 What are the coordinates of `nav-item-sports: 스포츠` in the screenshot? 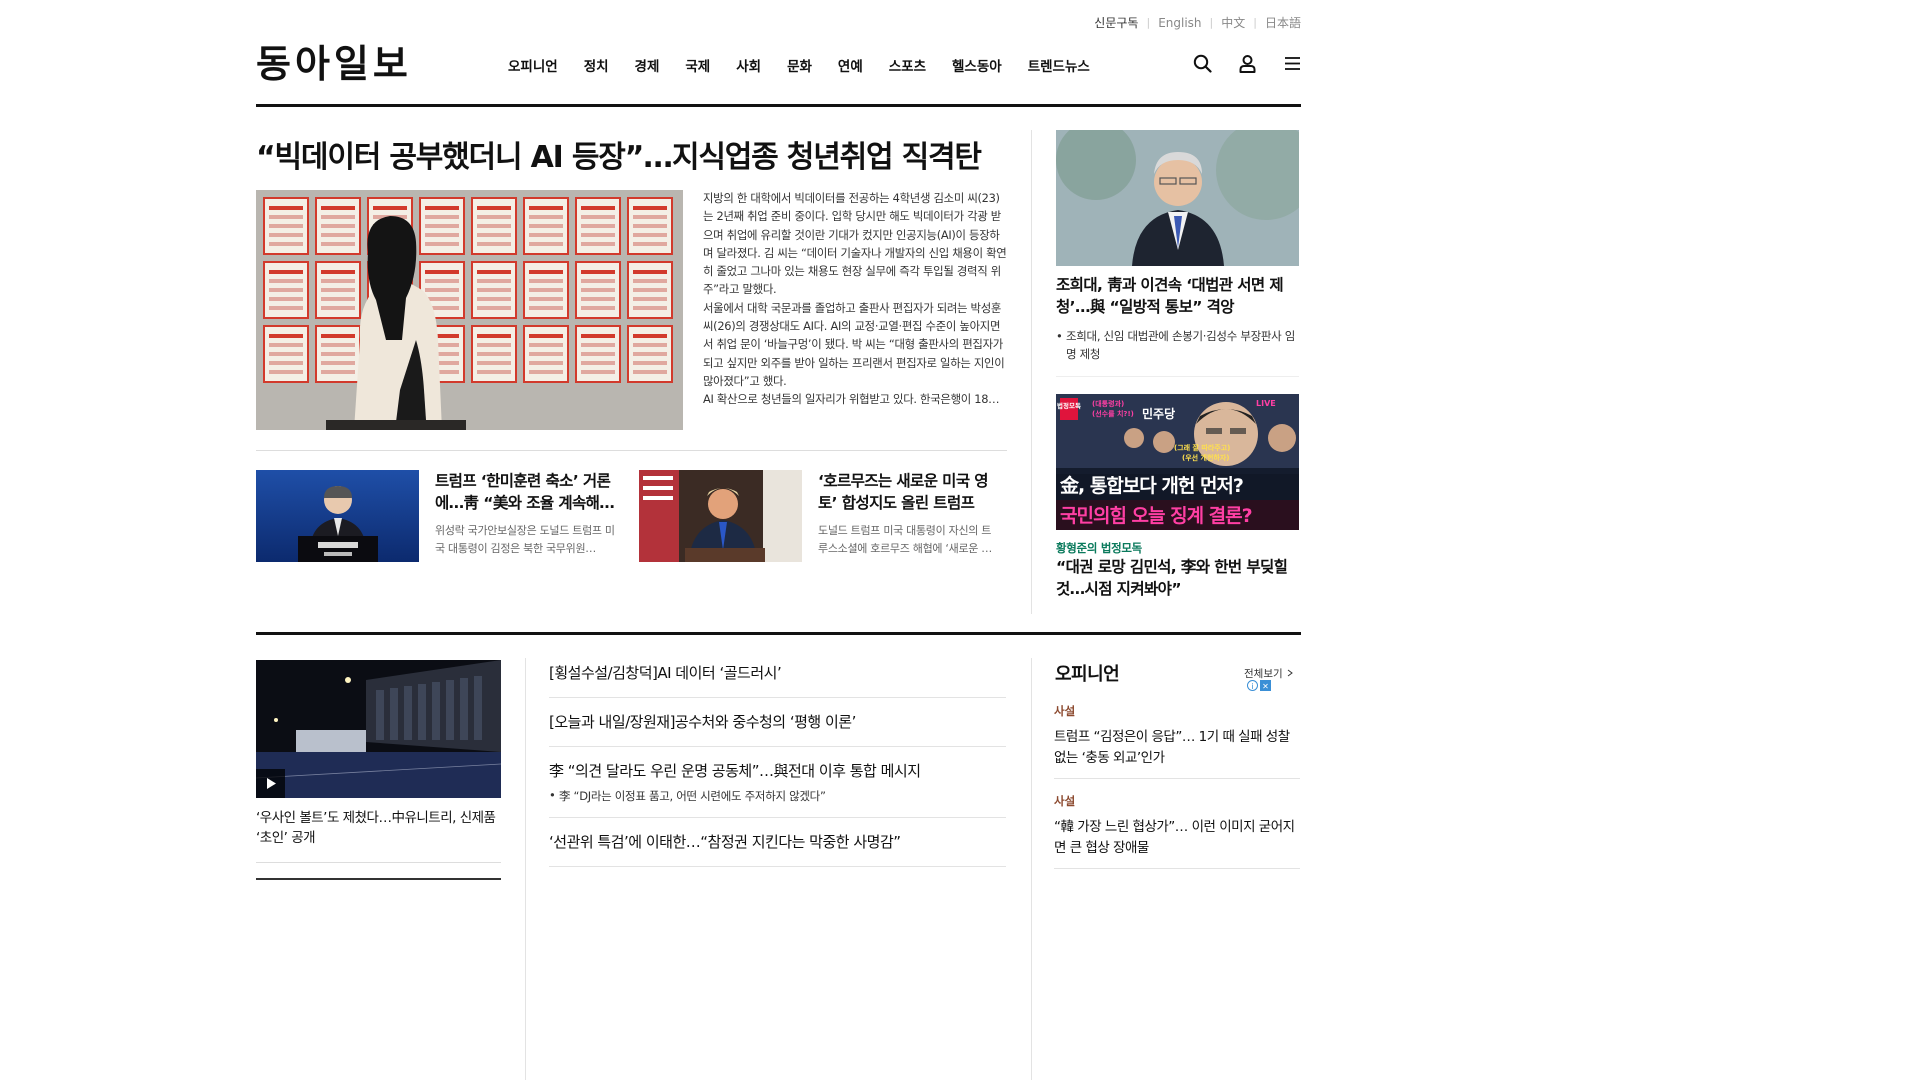 It's located at (907, 65).